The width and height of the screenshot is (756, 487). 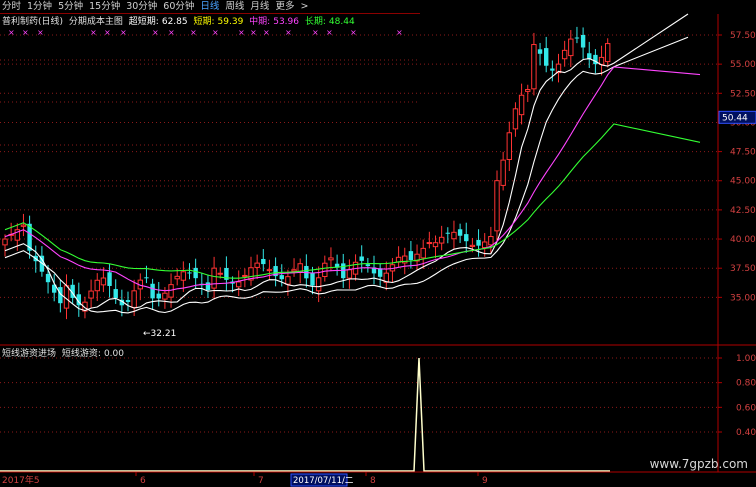 I want to click on low-price-marker: ←32.21, so click(x=159, y=334).